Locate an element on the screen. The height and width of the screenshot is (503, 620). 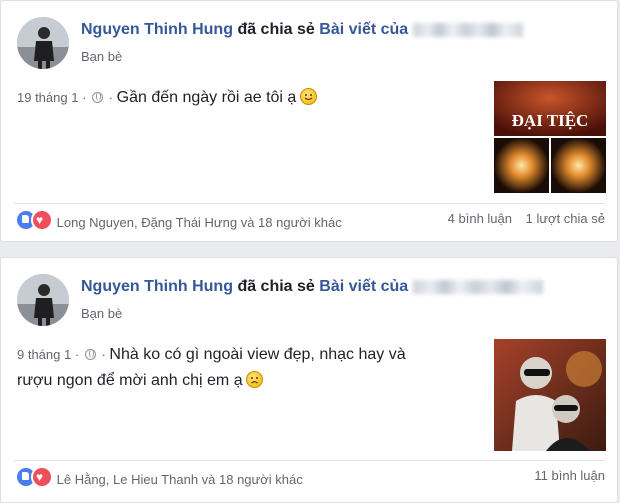
post-text-line-2: rượu ngon để mời anh chị em ạ is located at coordinates (130, 380).